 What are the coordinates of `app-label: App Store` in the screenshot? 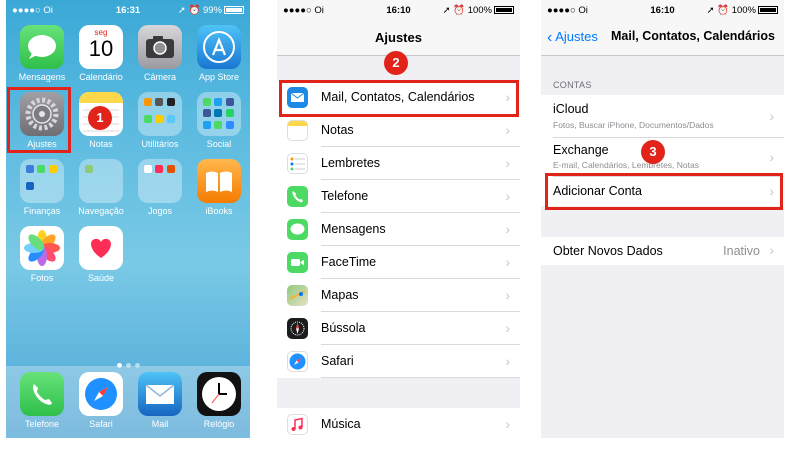 It's located at (219, 77).